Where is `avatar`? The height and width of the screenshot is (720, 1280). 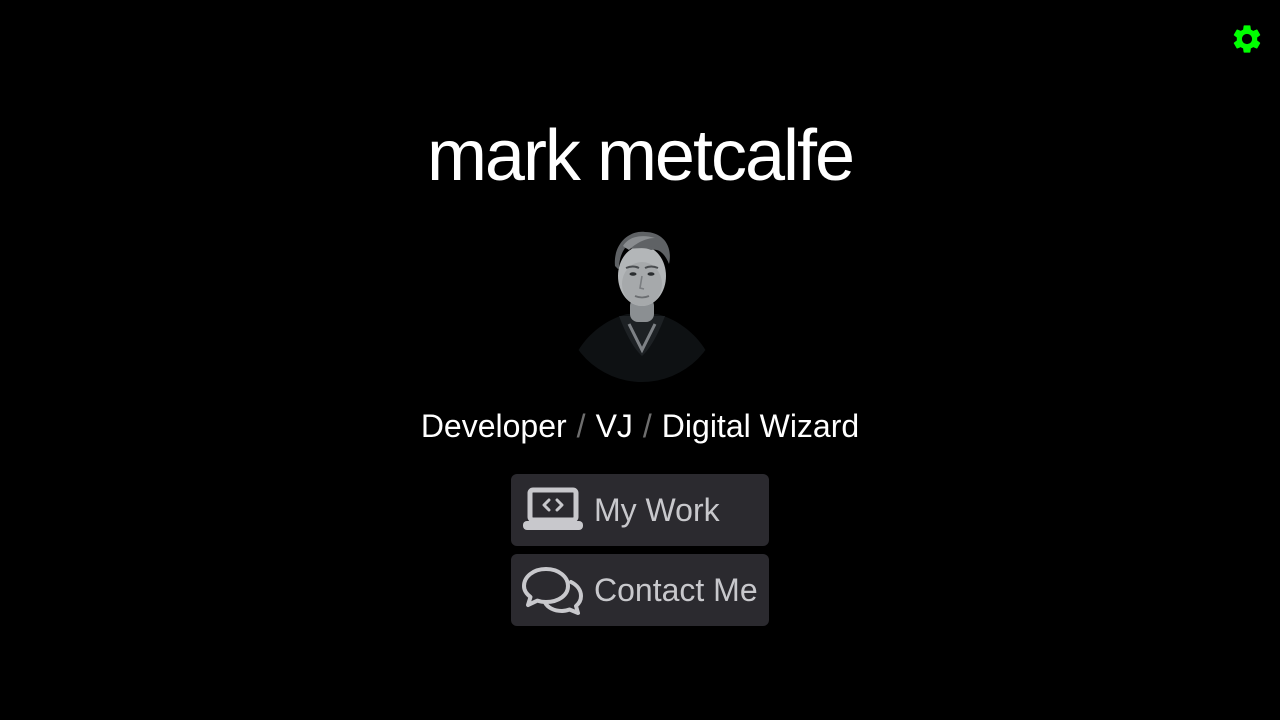
avatar is located at coordinates (642, 303).